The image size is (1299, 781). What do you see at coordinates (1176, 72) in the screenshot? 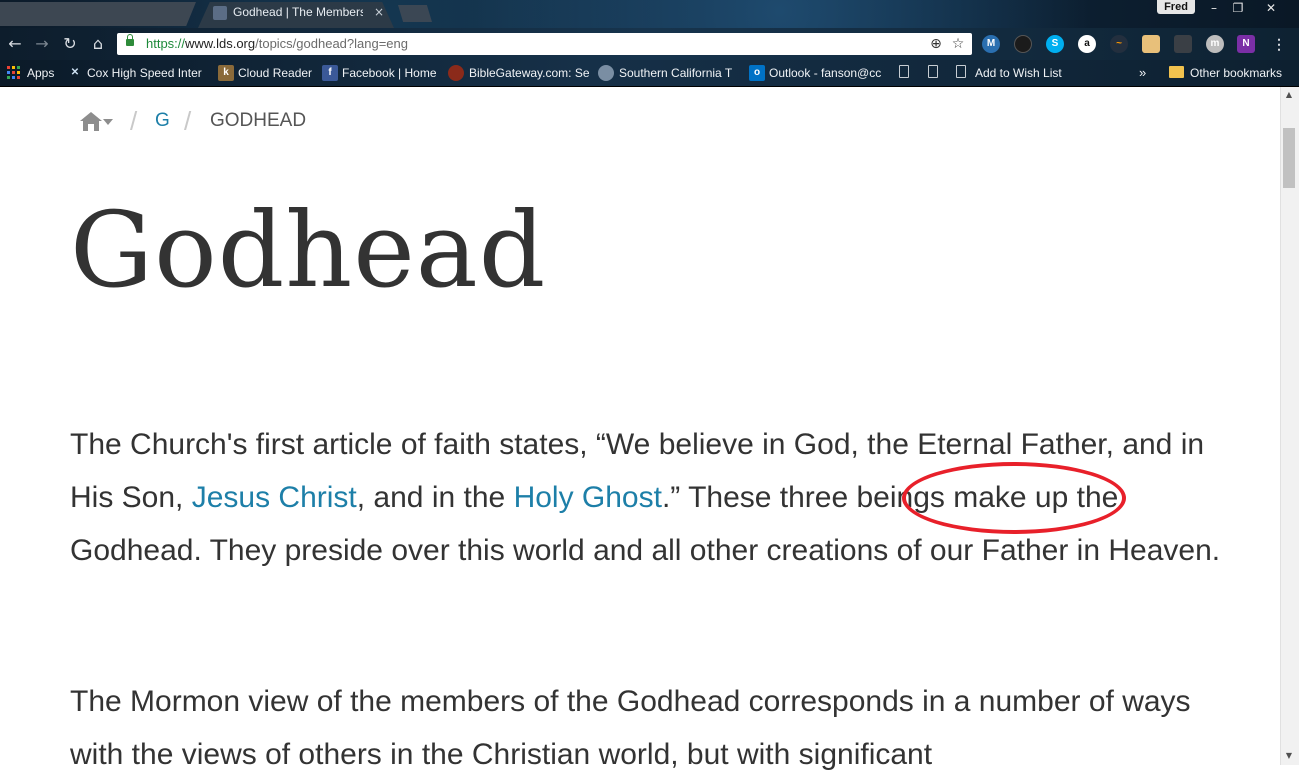
I see `folder-icon` at bounding box center [1176, 72].